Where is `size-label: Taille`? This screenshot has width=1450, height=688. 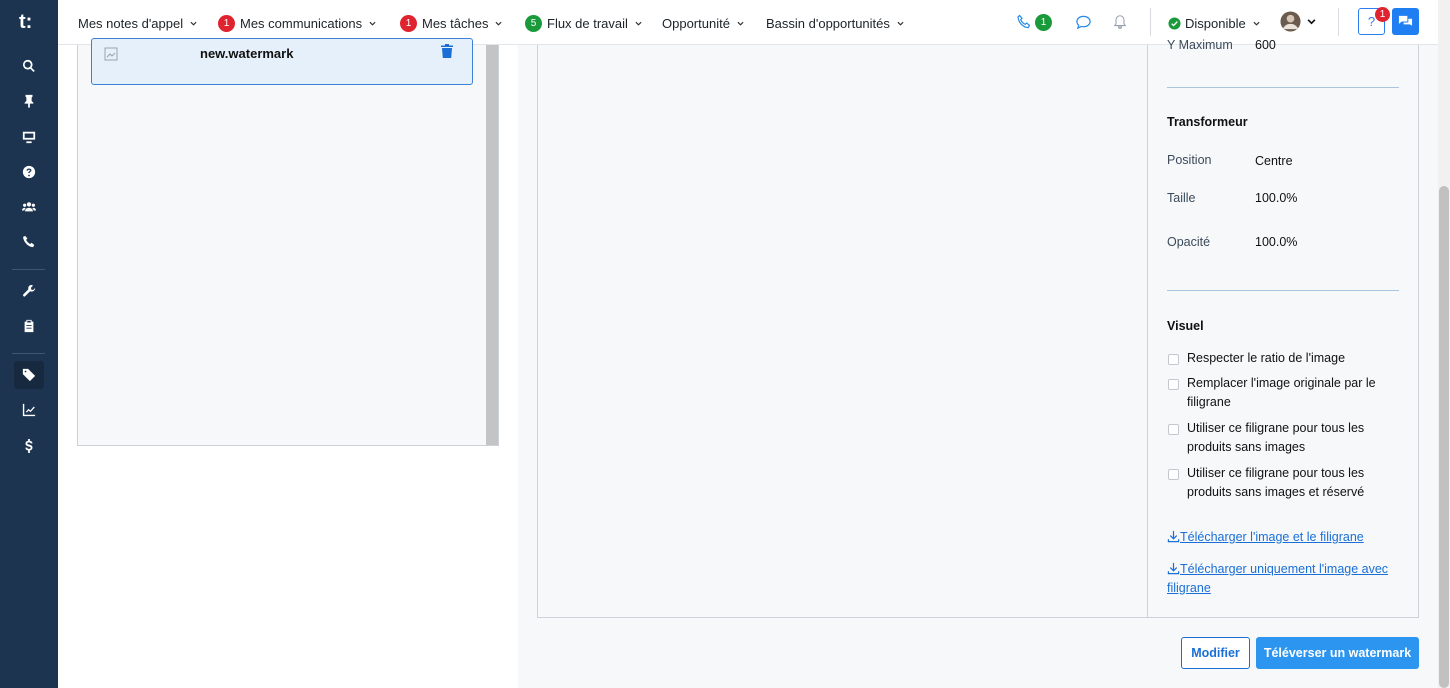 size-label: Taille is located at coordinates (1181, 198).